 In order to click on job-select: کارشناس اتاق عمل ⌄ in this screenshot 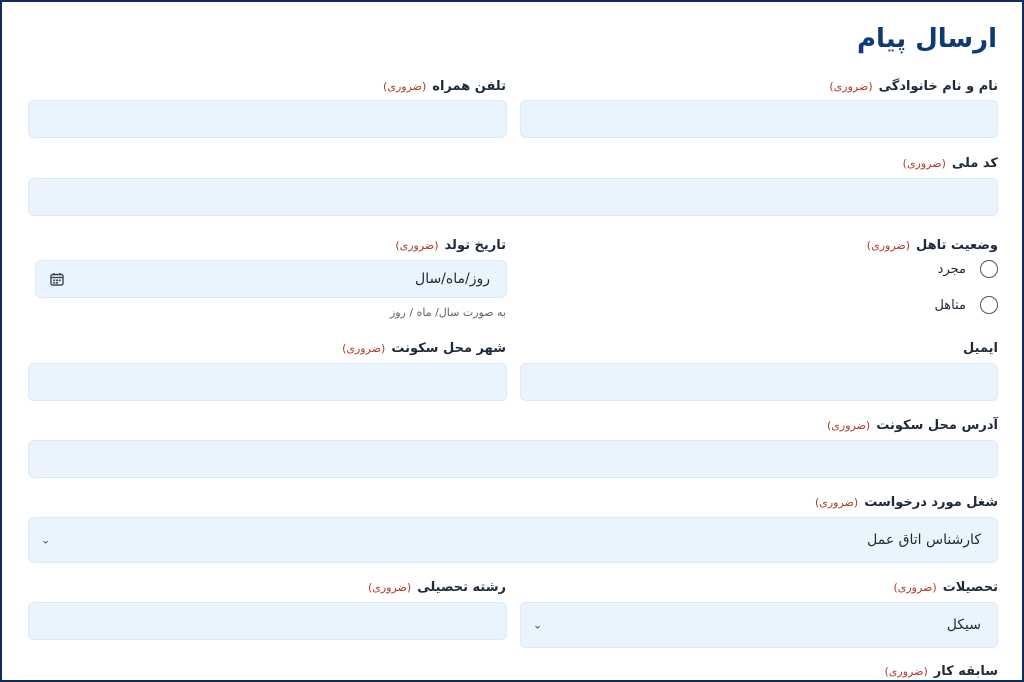, I will do `click(513, 540)`.